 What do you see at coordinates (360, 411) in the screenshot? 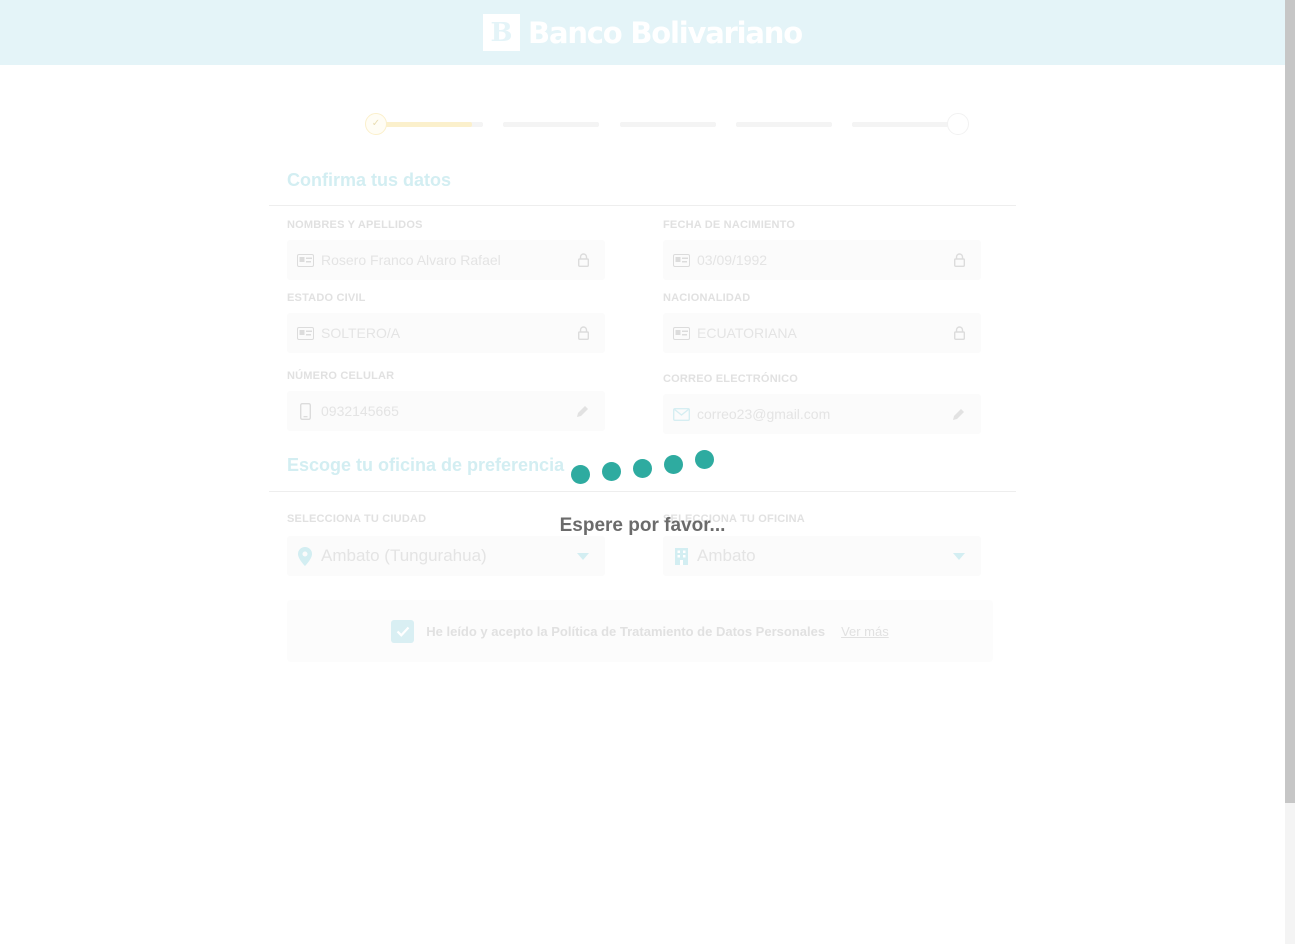
I see `phone-value: 0932145665` at bounding box center [360, 411].